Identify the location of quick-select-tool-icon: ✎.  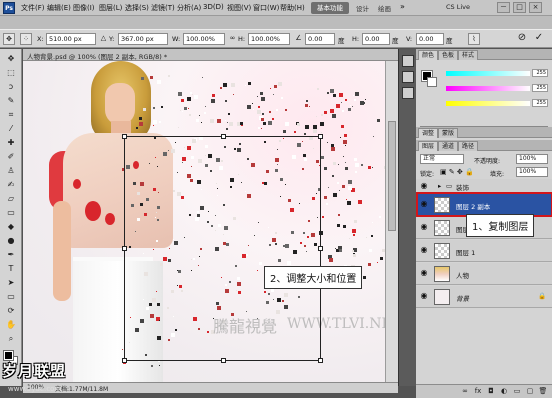
(11, 101).